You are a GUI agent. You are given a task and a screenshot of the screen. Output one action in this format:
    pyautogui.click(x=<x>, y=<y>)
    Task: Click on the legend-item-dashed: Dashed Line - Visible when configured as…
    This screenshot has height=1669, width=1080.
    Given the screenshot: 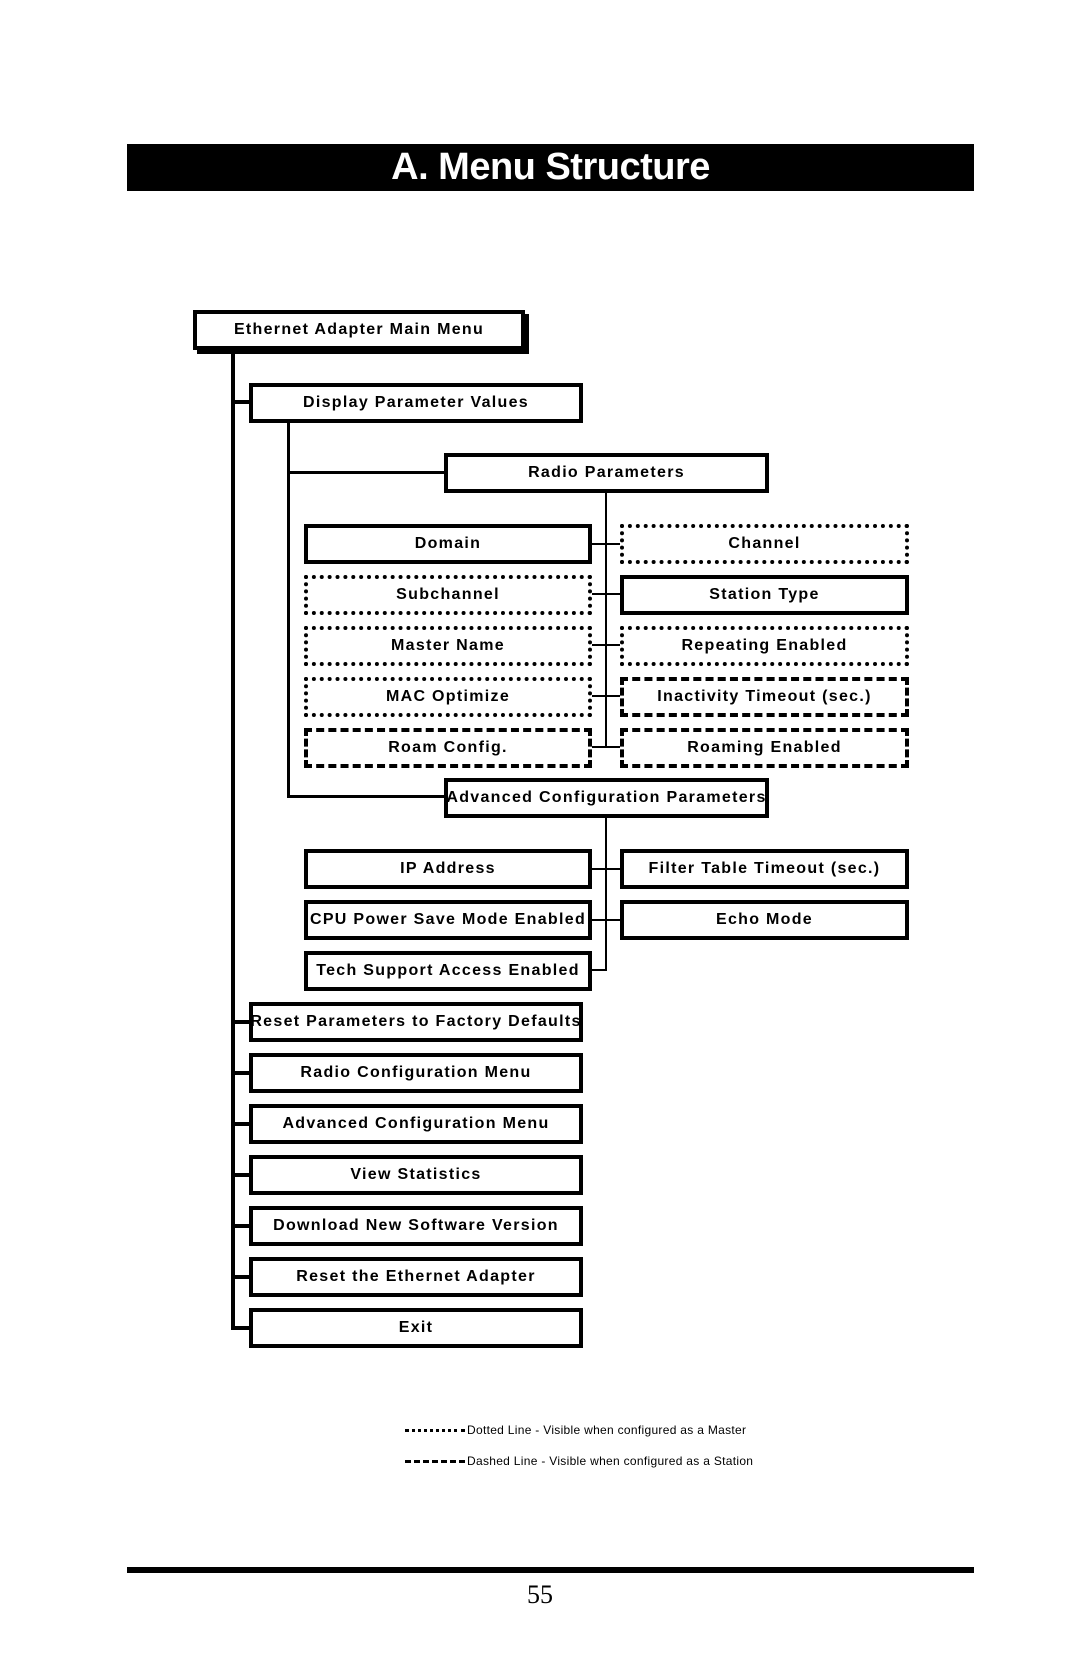 What is the action you would take?
    pyautogui.click(x=579, y=1461)
    